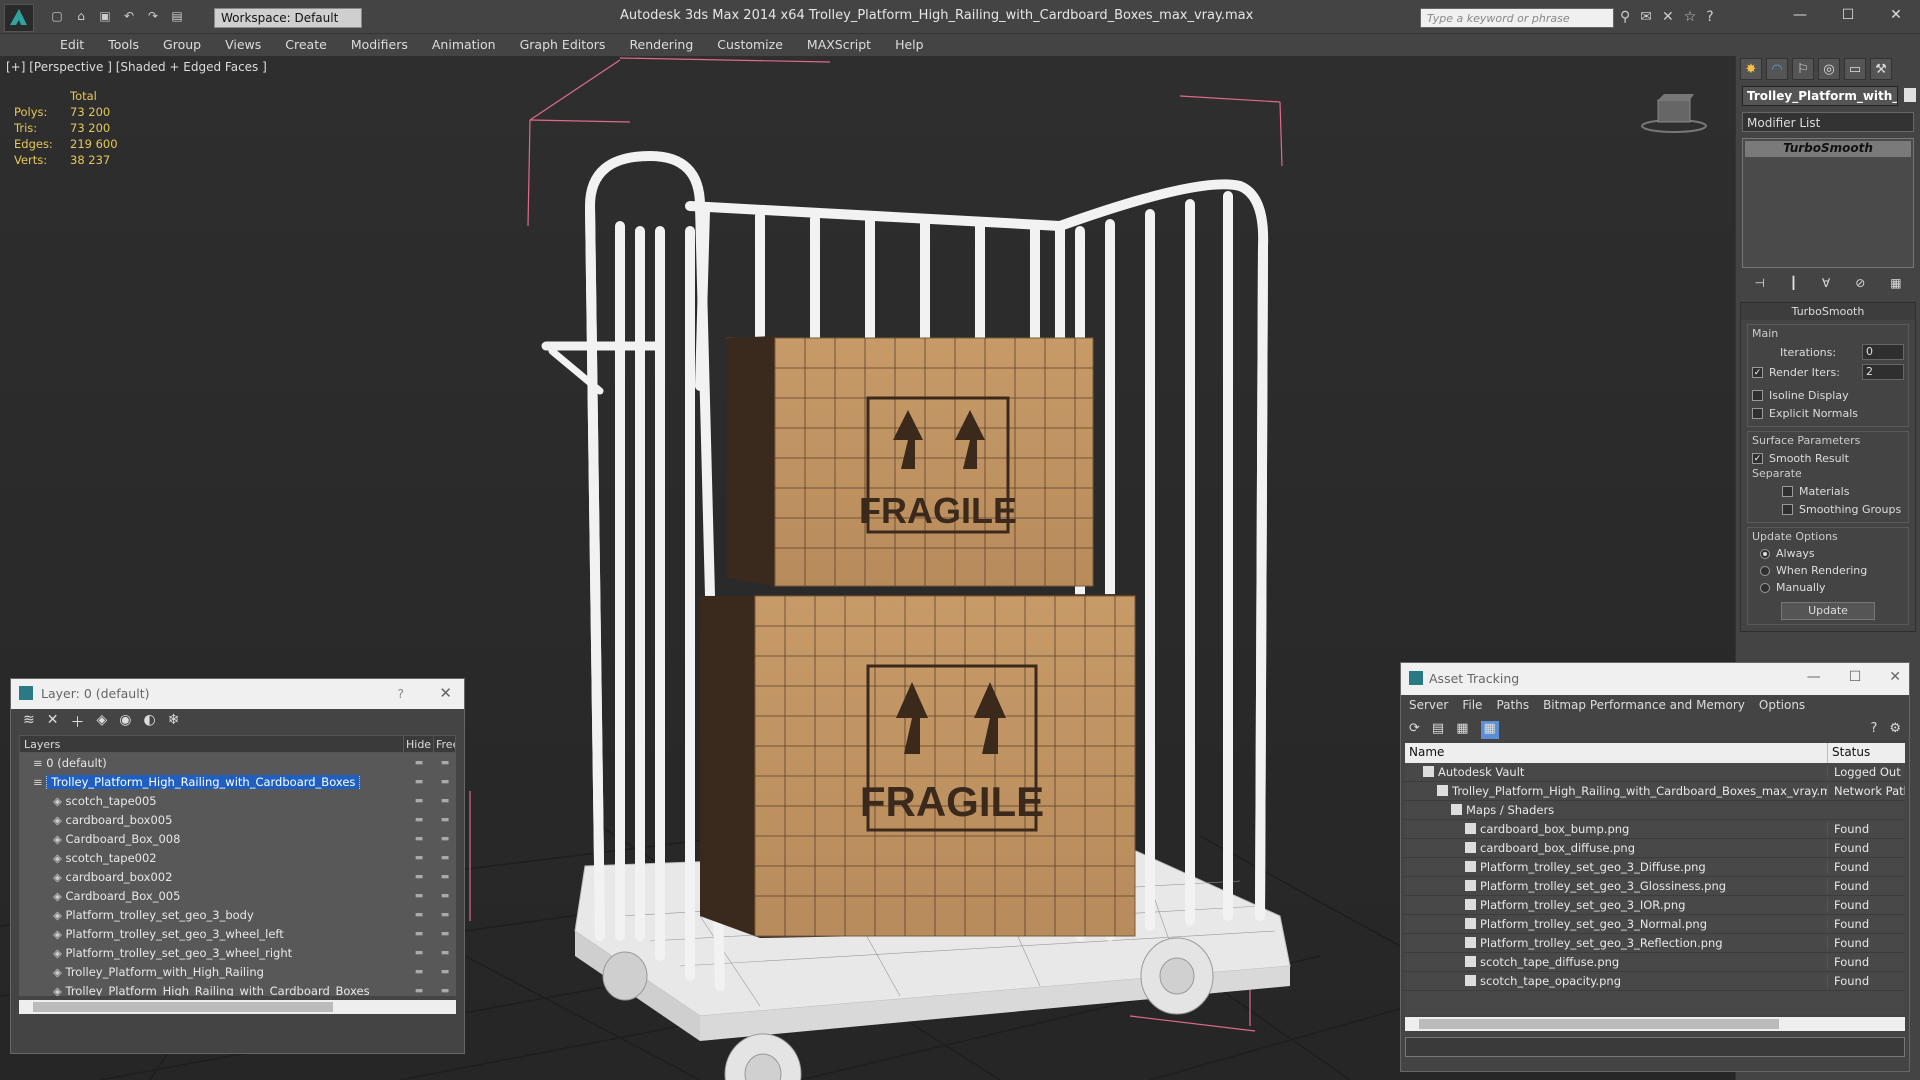 This screenshot has width=1920, height=1080. Describe the element at coordinates (1462, 730) in the screenshot. I see `thumbnail-view-icon: ▦` at that location.